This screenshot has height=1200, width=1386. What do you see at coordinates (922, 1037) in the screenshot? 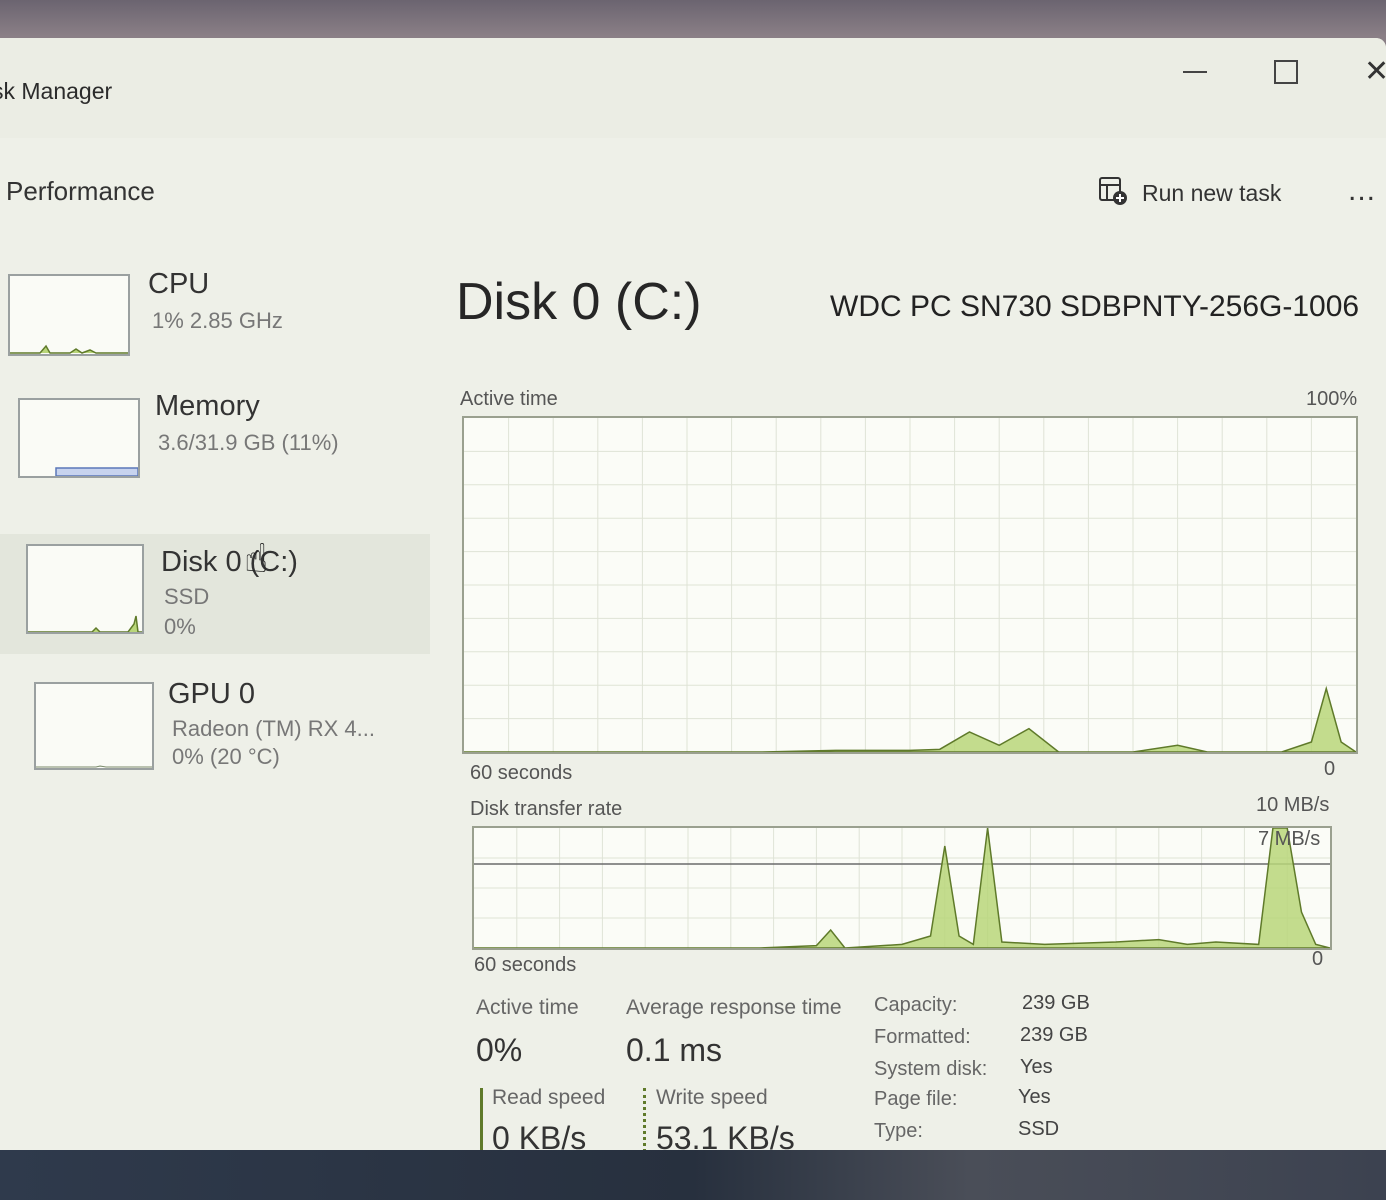
I see `formatted-label: Formatted:` at bounding box center [922, 1037].